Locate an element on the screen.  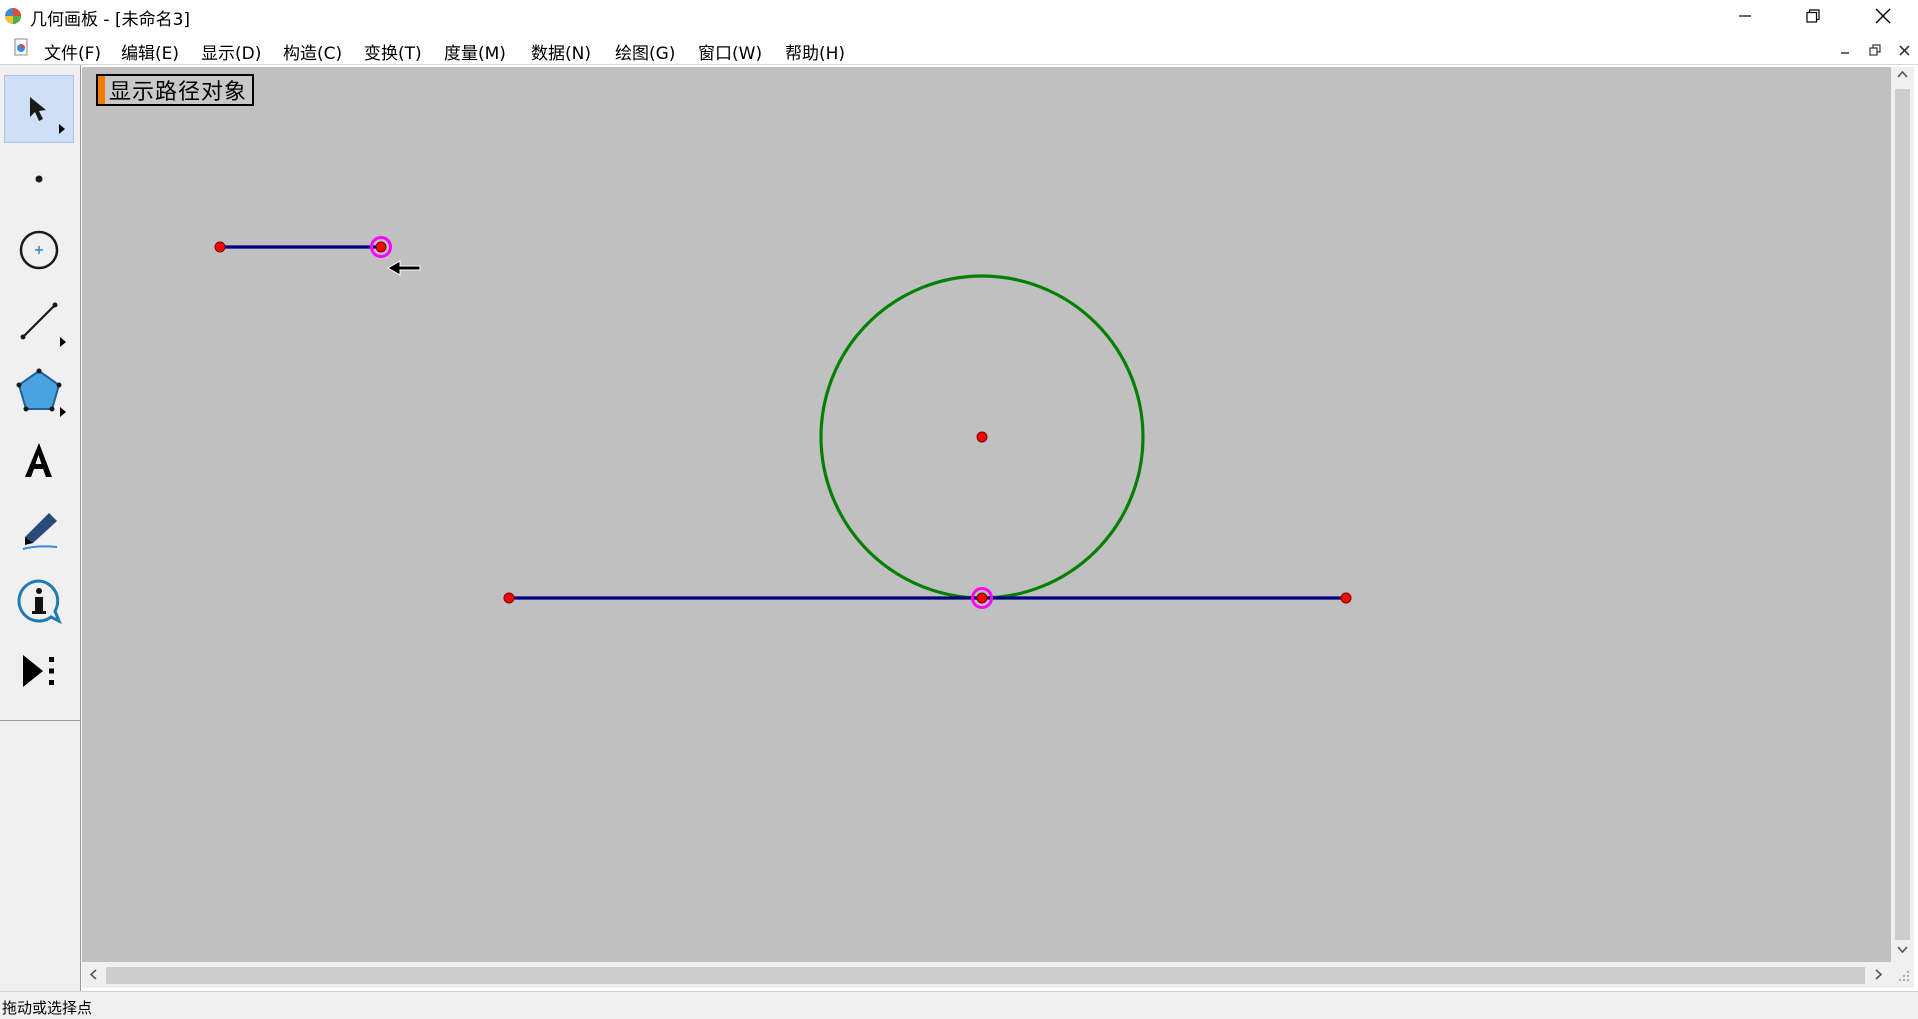
show-path-action-button: 显示路径对象 is located at coordinates (175, 90).